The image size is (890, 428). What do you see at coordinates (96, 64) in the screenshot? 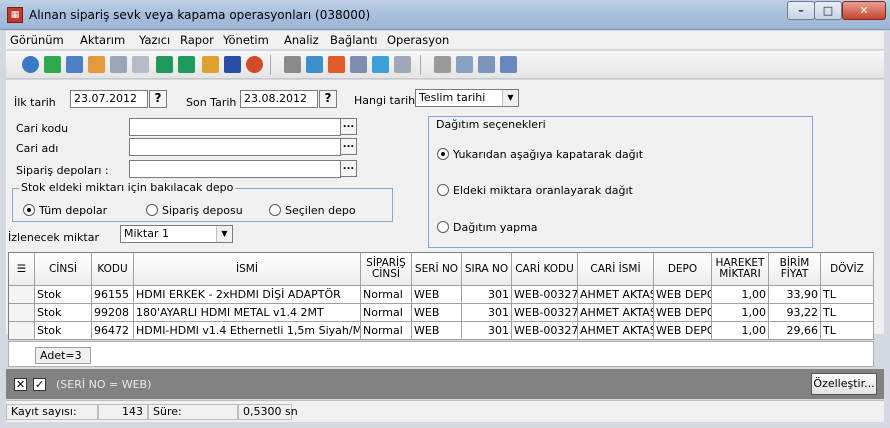
I see `grid-icon` at bounding box center [96, 64].